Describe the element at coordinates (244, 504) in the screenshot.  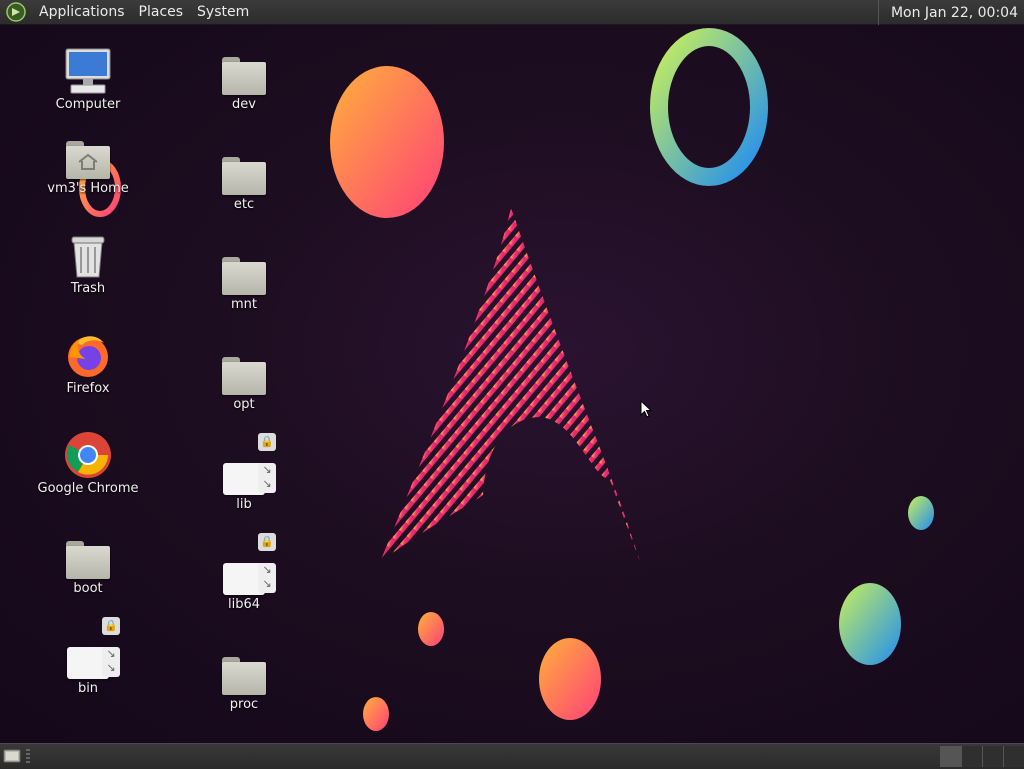
I see `desktop-icon-label: lib` at that location.